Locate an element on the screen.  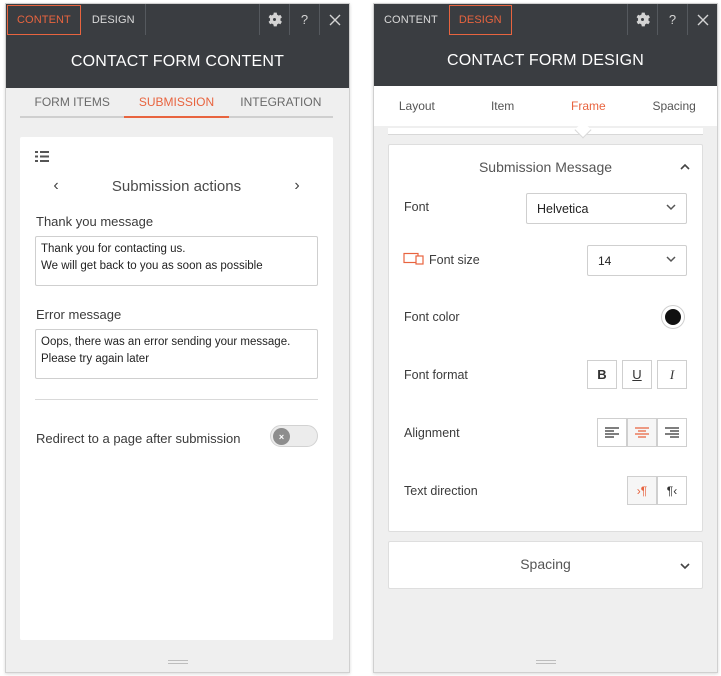
font-size-row: Font size is located at coordinates (441, 260).